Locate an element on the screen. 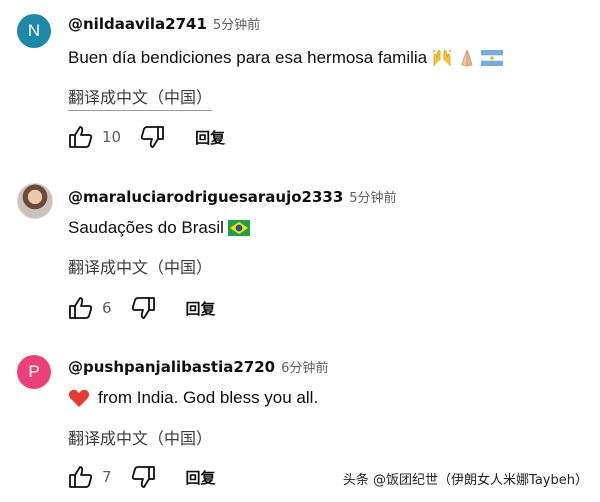 The height and width of the screenshot is (502, 600). author-name: @nildaavila2741 is located at coordinates (137, 24).